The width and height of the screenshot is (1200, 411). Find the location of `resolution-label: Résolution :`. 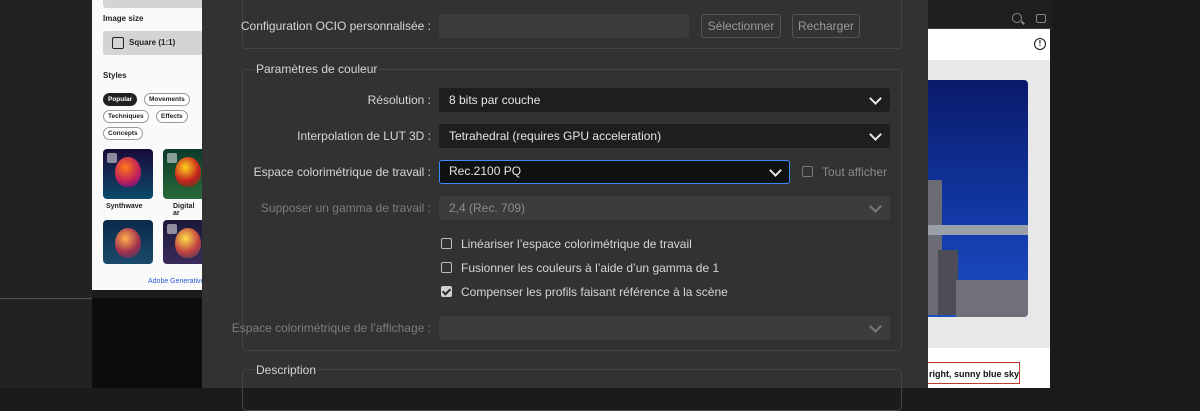

resolution-label: Résolution : is located at coordinates (399, 100).